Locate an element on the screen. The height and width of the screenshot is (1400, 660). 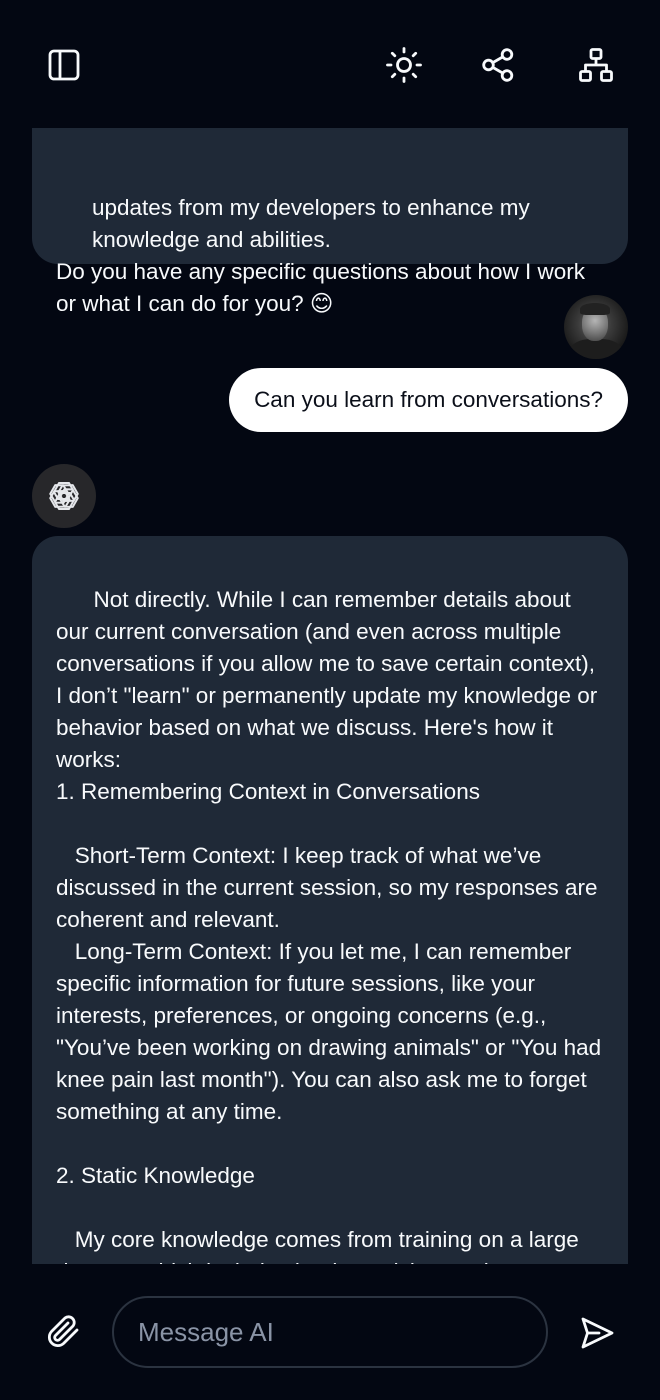
top-bar is located at coordinates (330, 64).